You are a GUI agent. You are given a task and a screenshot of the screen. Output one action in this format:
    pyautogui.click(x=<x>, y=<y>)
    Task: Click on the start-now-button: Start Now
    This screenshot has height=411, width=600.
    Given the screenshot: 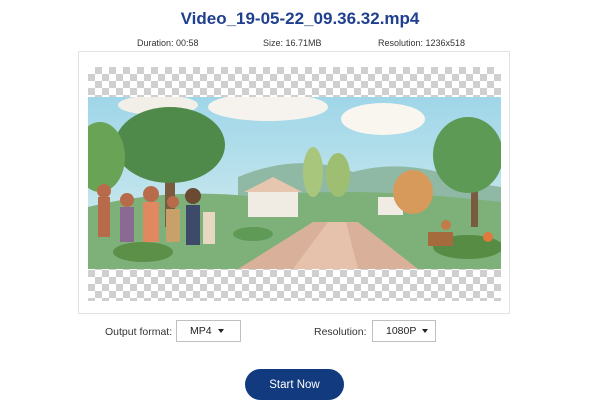 What is the action you would take?
    pyautogui.click(x=294, y=384)
    